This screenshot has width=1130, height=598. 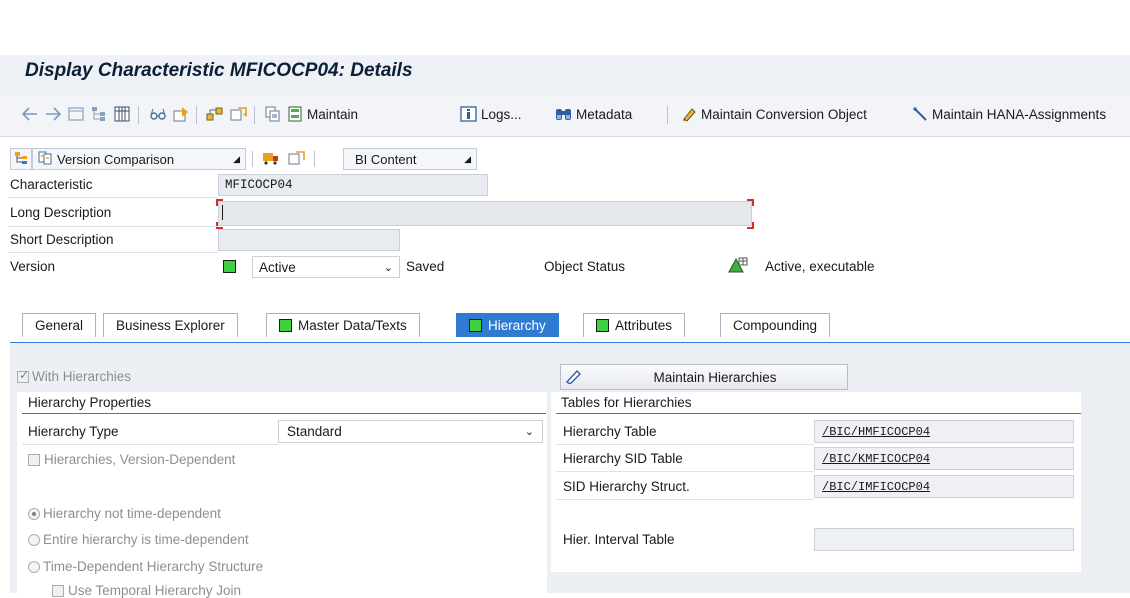 What do you see at coordinates (604, 114) in the screenshot?
I see `metadata-label: Metadata` at bounding box center [604, 114].